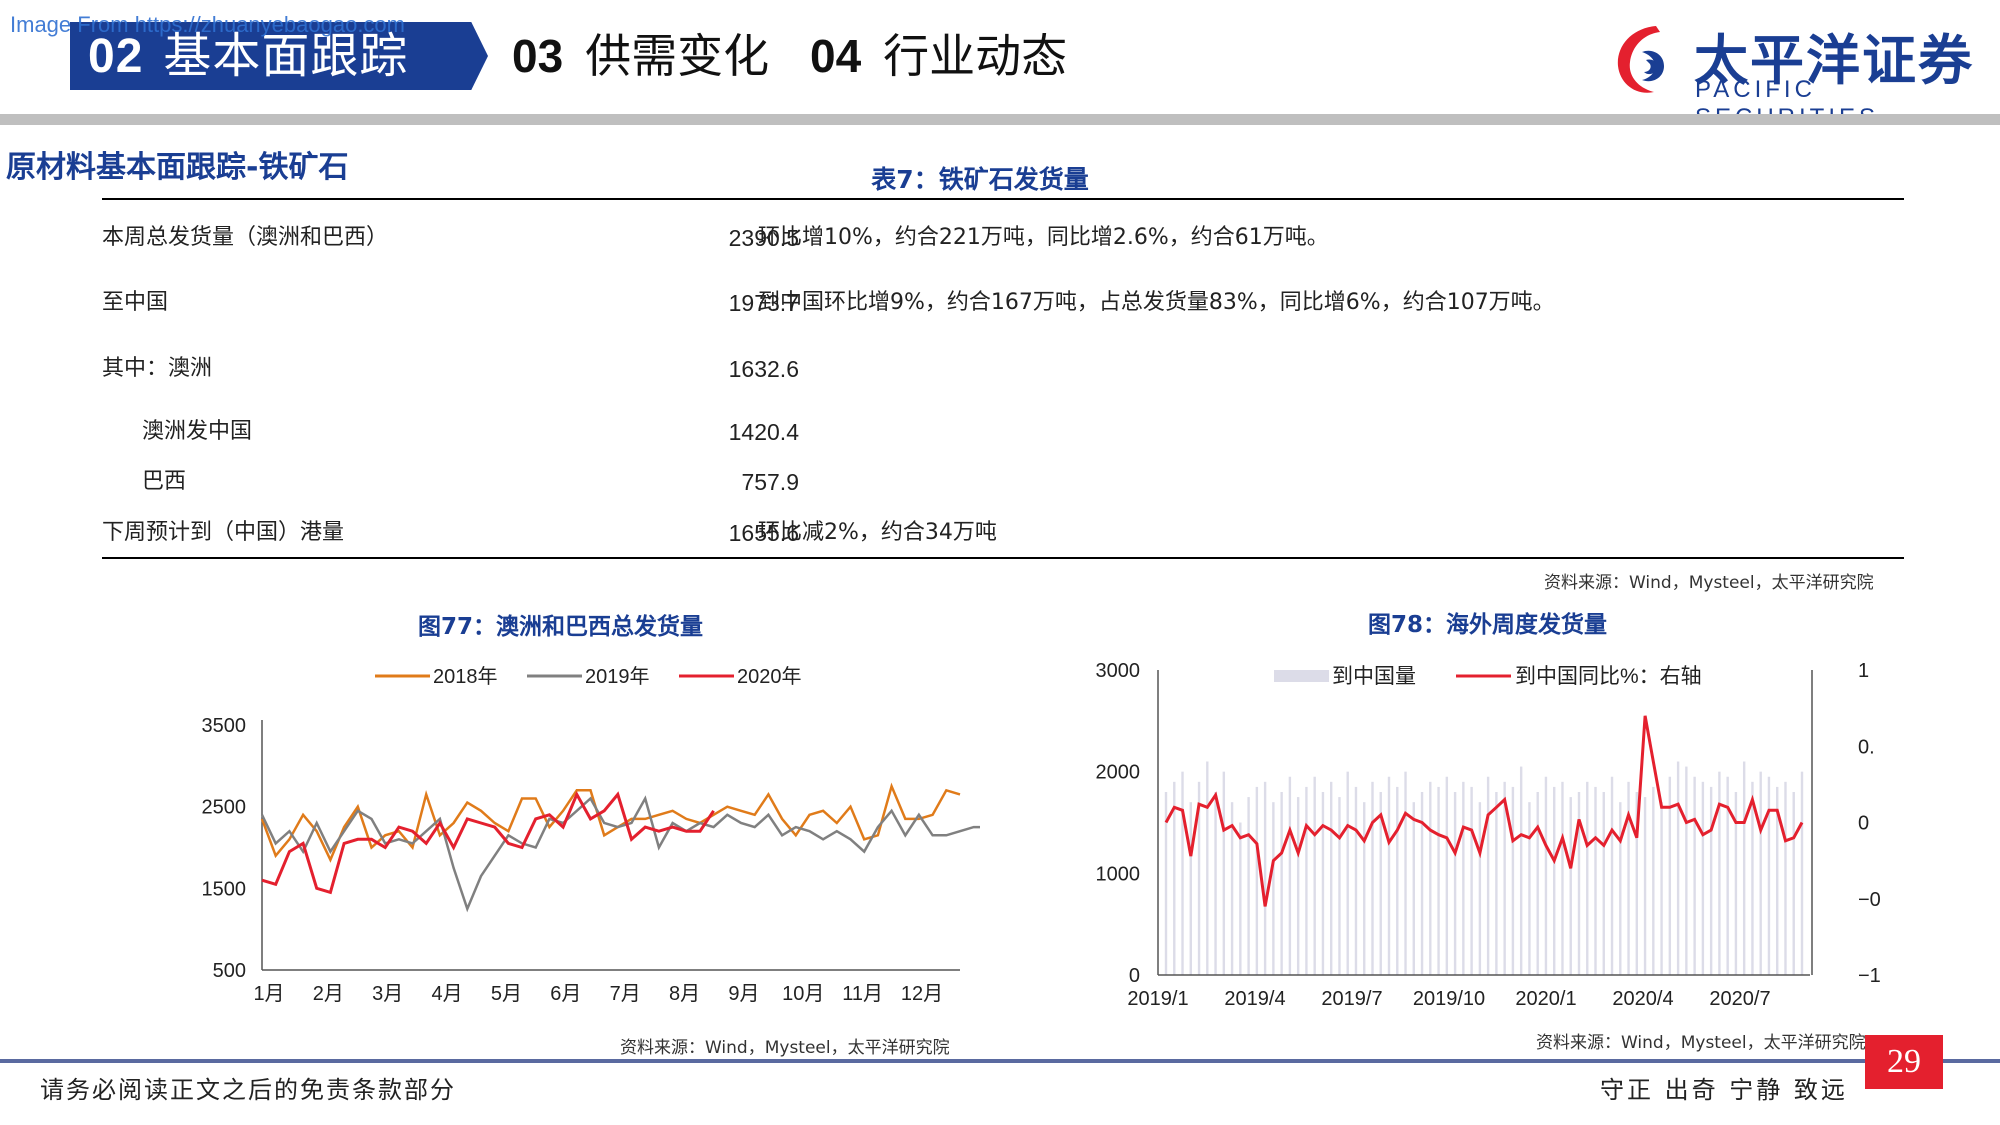  What do you see at coordinates (1118, 671) in the screenshot?
I see `y-left-tick-label: 3000` at bounding box center [1118, 671].